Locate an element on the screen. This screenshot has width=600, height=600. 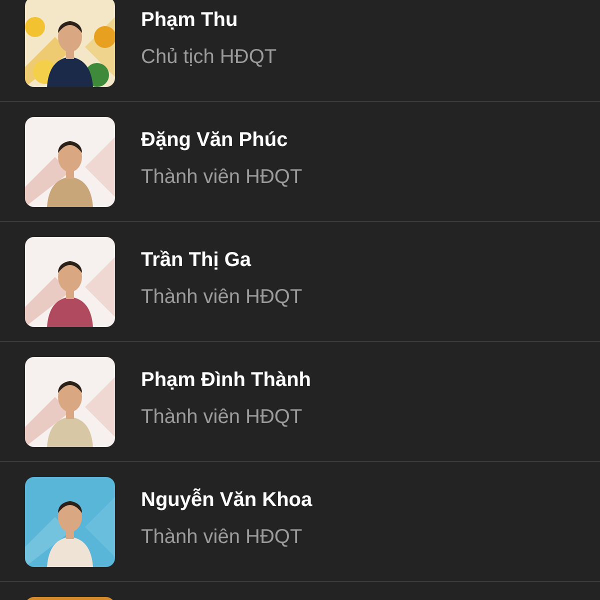
member-name: Phạm Thu is located at coordinates (190, 20).